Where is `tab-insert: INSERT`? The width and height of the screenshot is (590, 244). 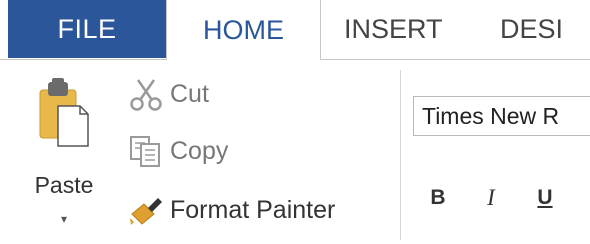
tab-insert: INSERT is located at coordinates (393, 29).